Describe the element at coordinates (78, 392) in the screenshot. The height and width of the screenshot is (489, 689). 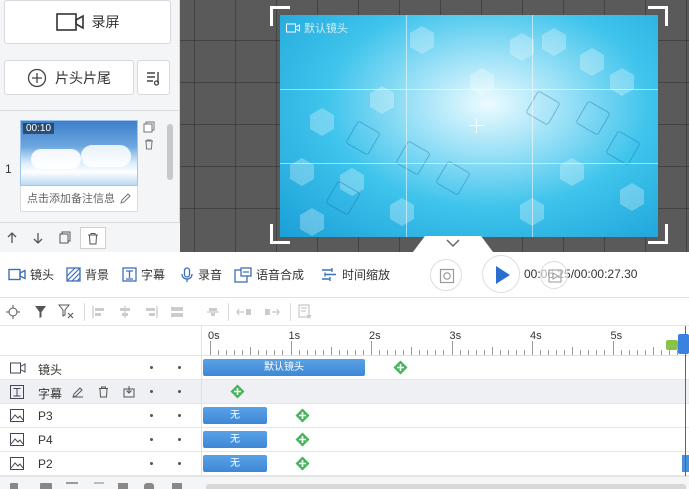
I see `edit-icon` at that location.